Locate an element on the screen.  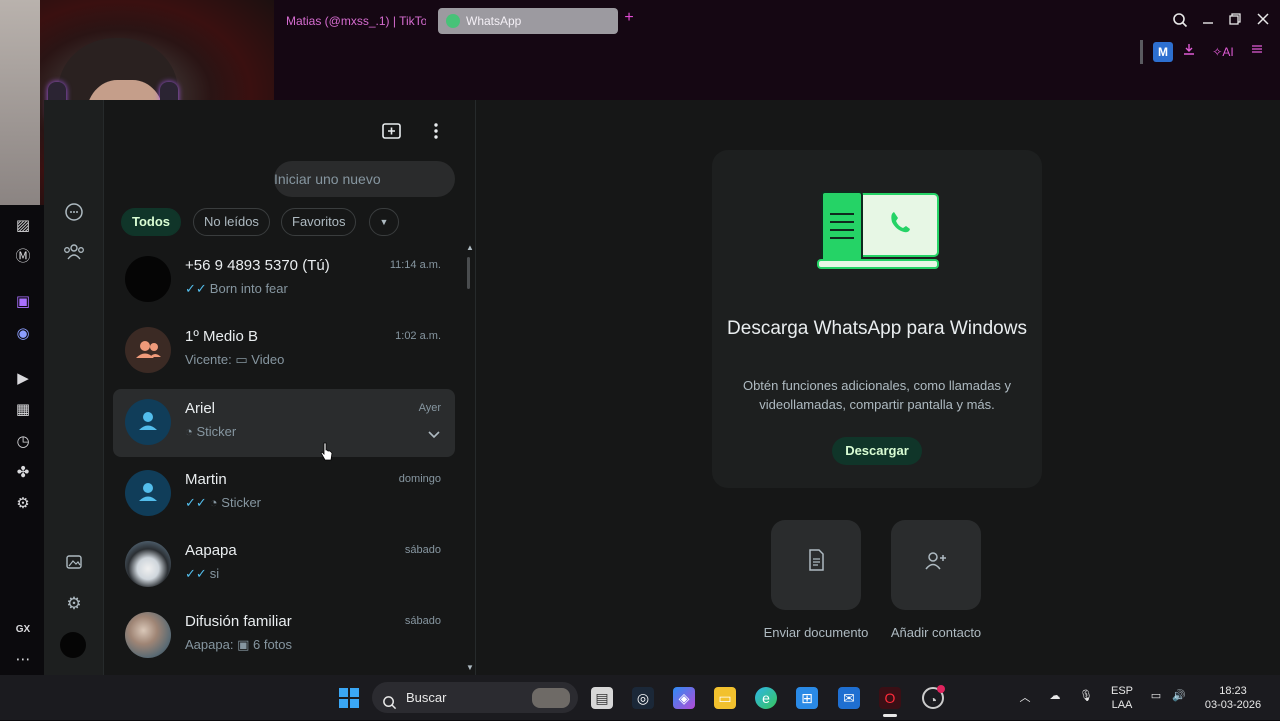
chat-message: si is located at coordinates (214, 573).